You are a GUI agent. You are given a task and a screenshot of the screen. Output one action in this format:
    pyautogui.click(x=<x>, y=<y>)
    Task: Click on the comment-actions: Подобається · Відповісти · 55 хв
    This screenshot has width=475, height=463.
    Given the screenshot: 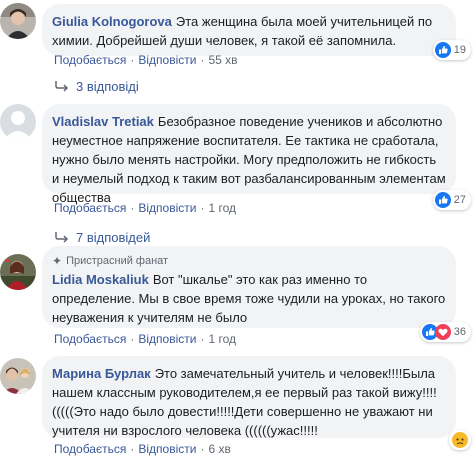 What is the action you would take?
    pyautogui.click(x=146, y=60)
    